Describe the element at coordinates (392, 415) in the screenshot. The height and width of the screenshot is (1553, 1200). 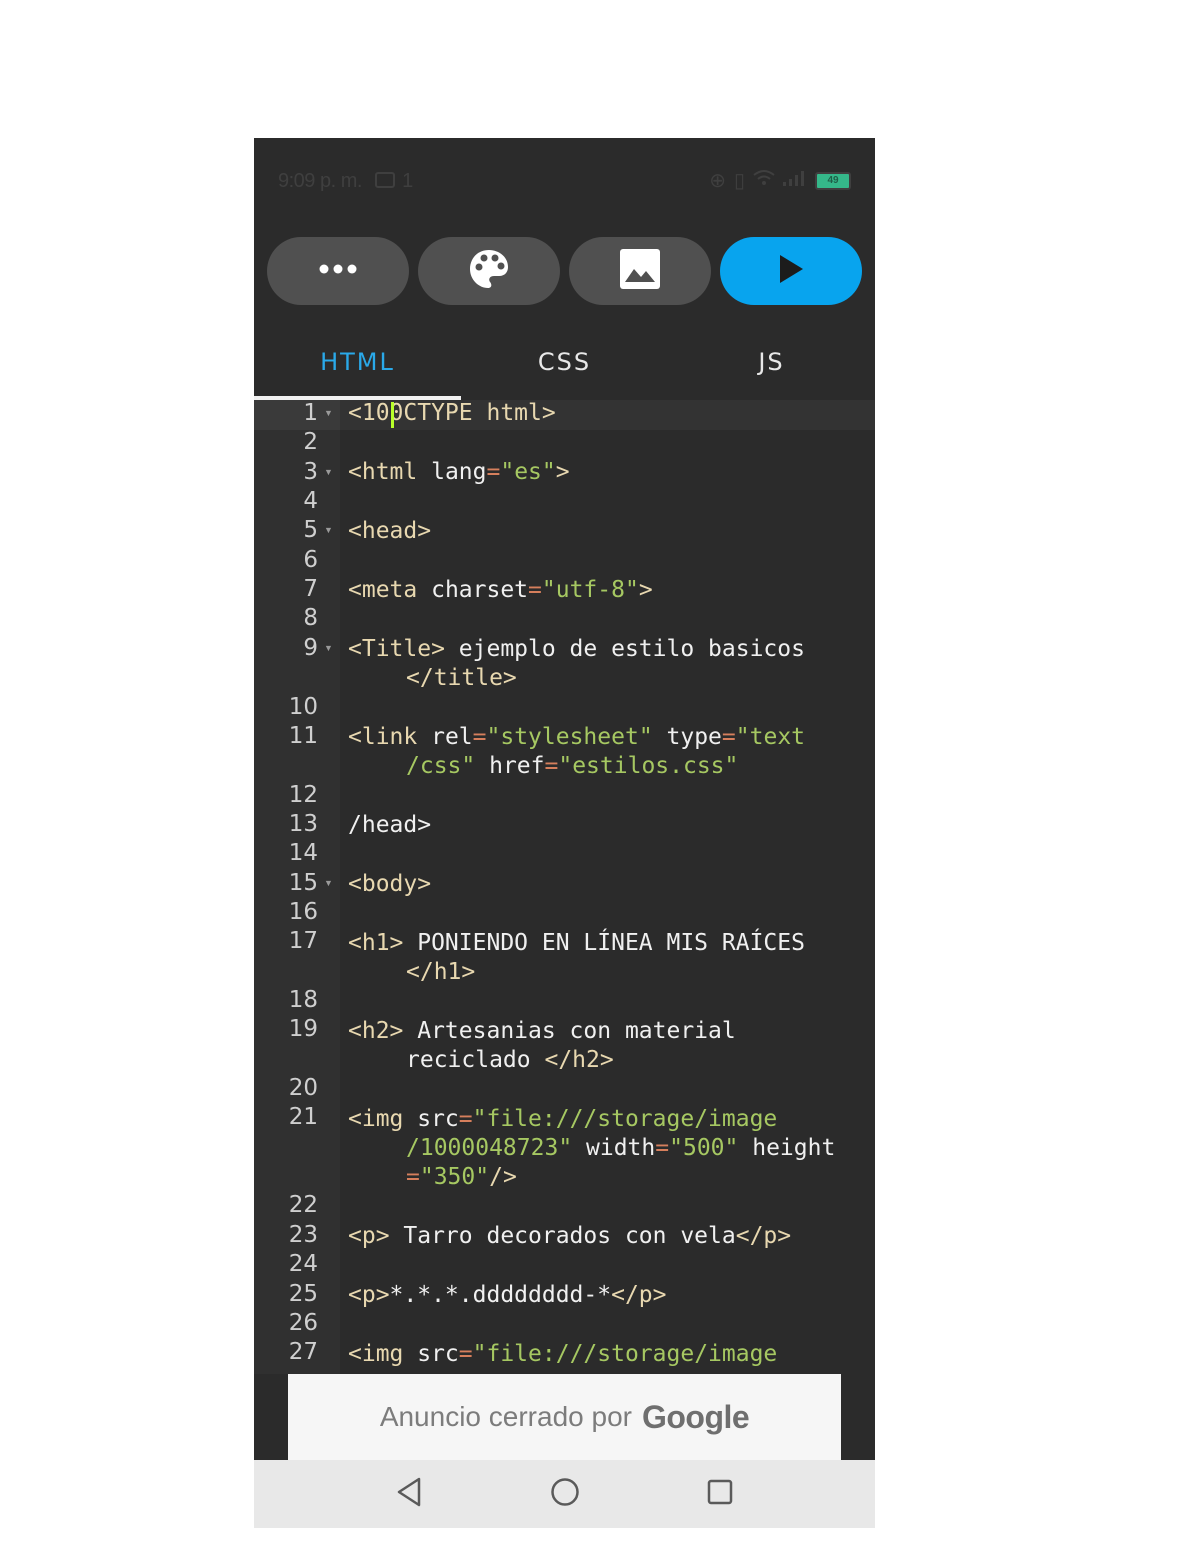
I see `text-cursor` at that location.